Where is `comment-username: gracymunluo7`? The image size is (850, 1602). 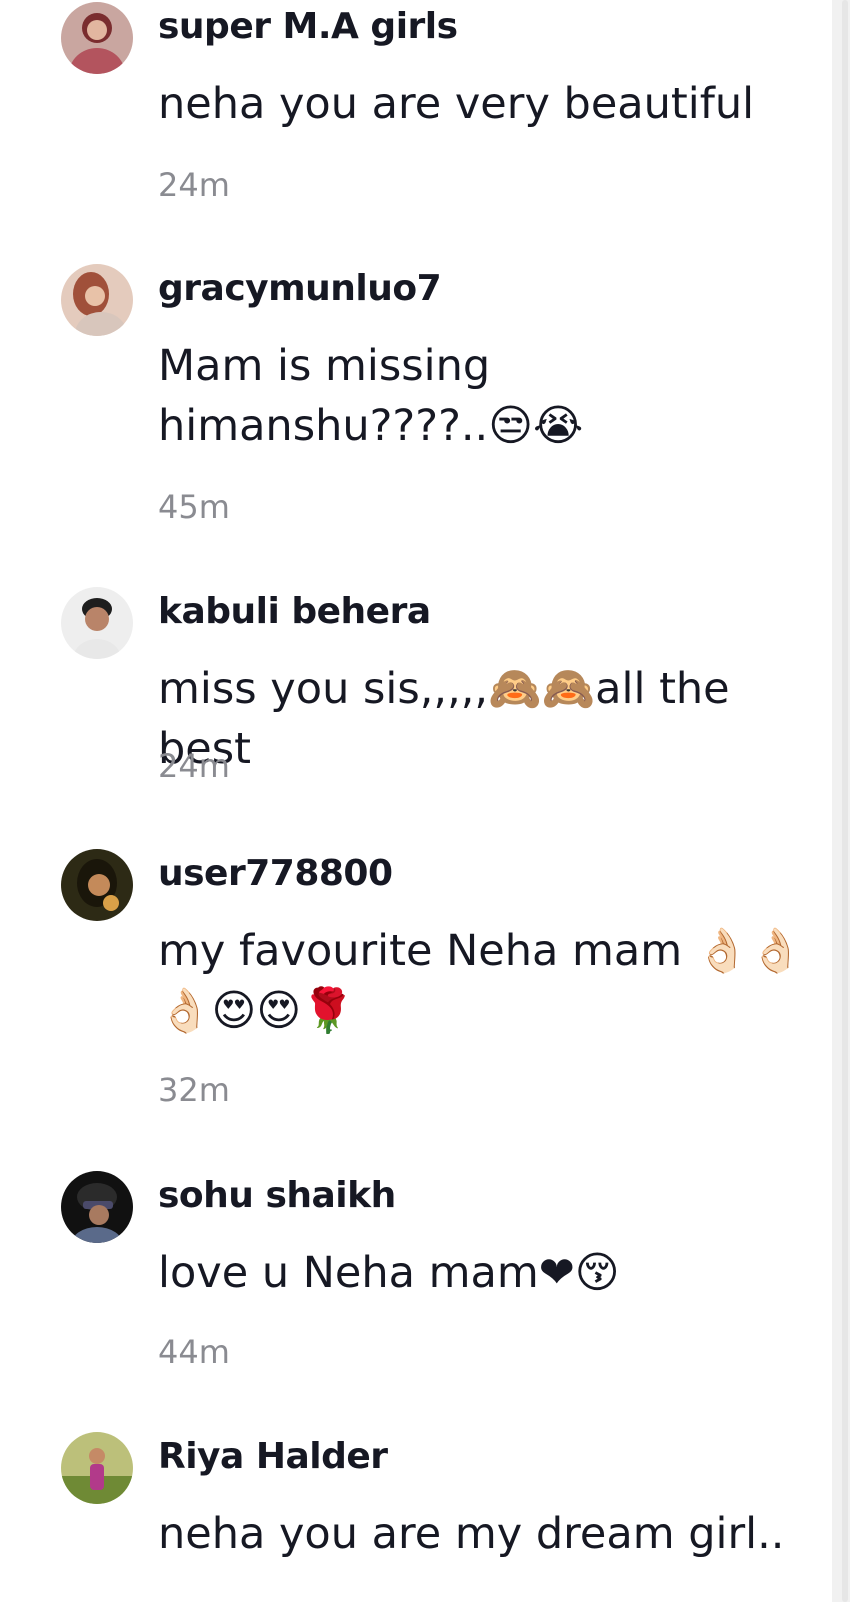
comment-username: gracymunluo7 is located at coordinates (300, 288).